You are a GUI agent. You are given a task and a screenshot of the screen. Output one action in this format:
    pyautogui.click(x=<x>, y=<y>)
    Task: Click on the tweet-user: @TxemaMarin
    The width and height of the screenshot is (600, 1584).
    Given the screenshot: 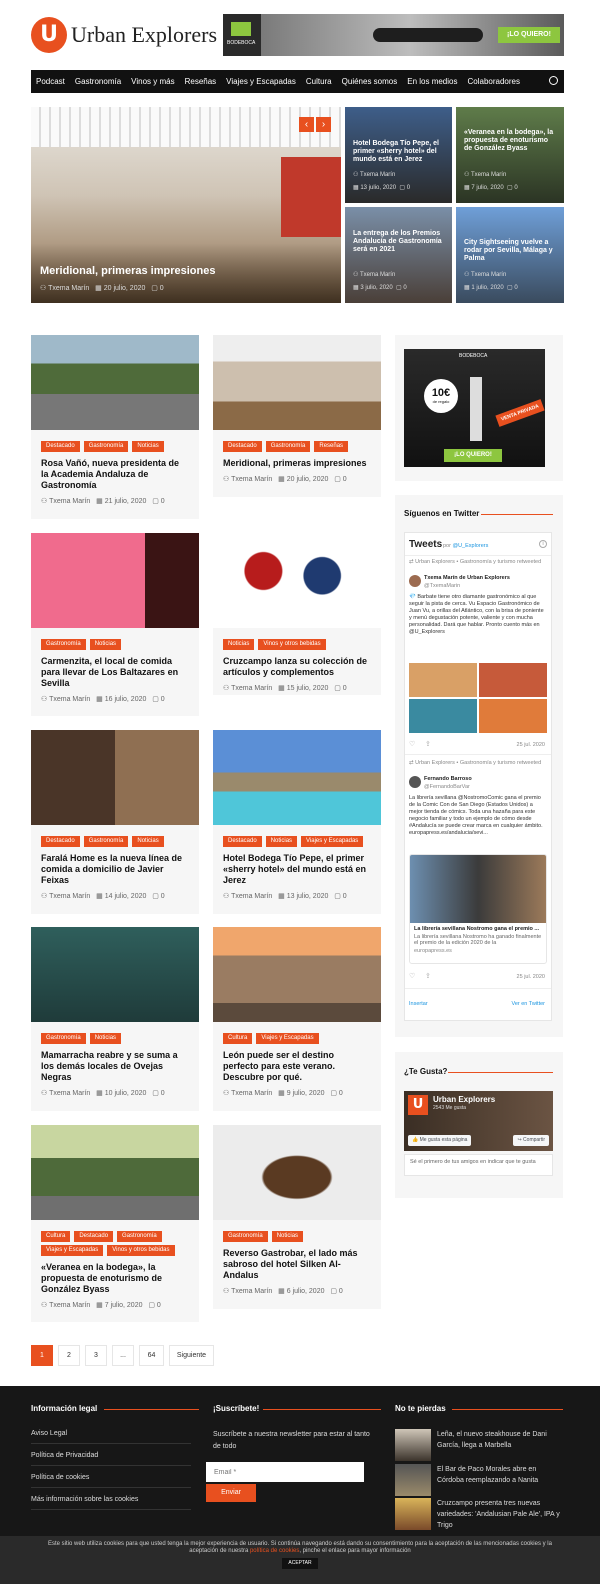 What is the action you would take?
    pyautogui.click(x=442, y=586)
    